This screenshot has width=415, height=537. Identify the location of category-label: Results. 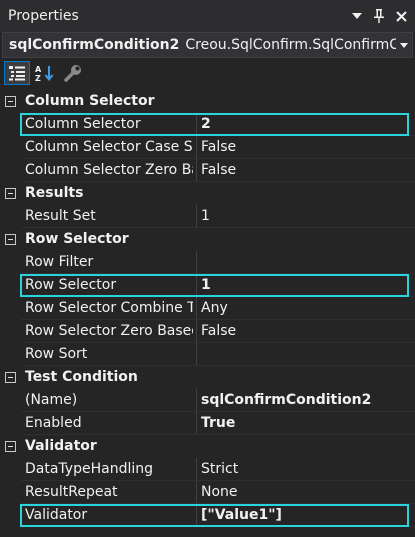
(54, 193).